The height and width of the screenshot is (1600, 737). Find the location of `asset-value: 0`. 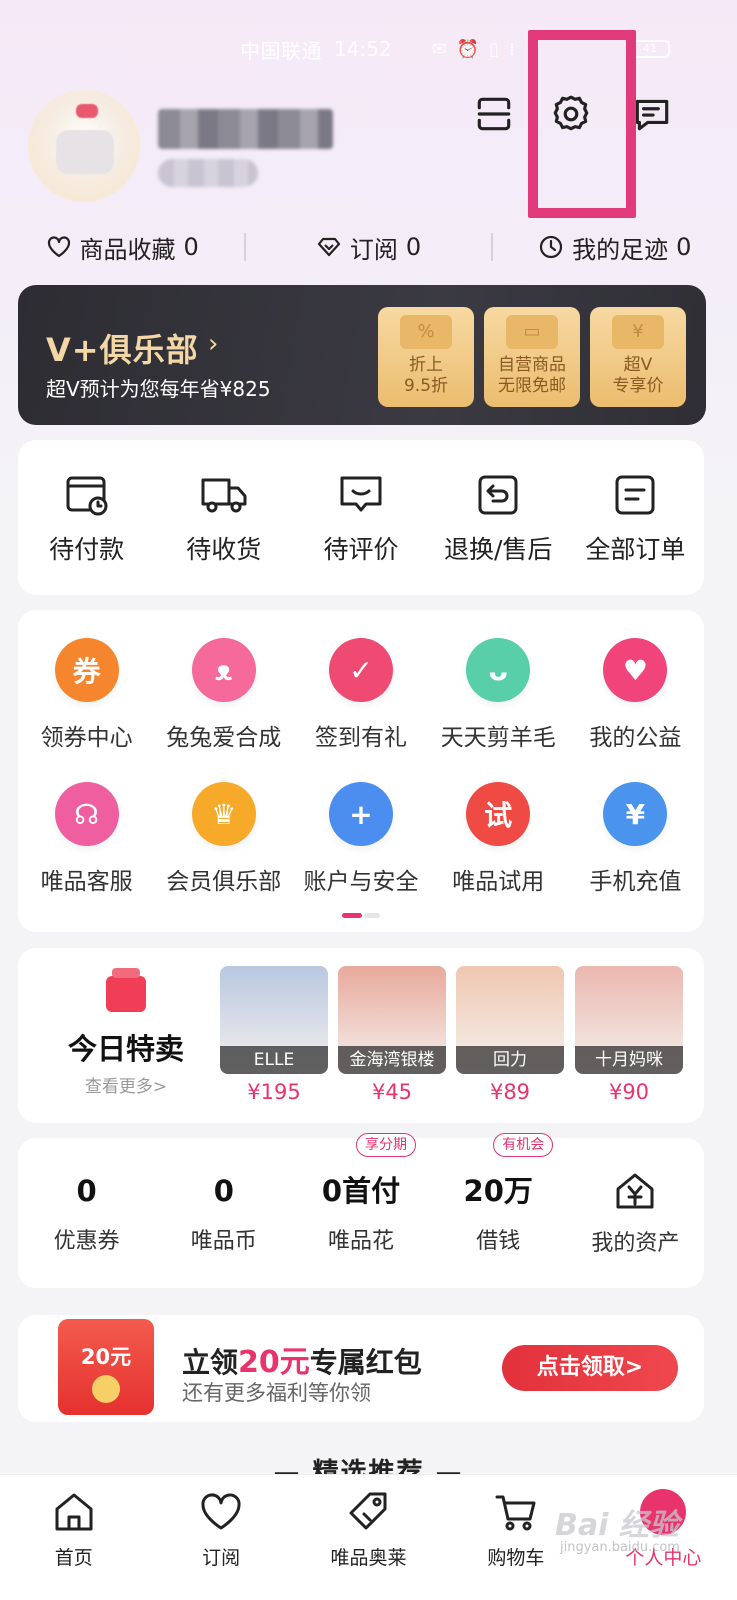

asset-value: 0 is located at coordinates (86, 1191).